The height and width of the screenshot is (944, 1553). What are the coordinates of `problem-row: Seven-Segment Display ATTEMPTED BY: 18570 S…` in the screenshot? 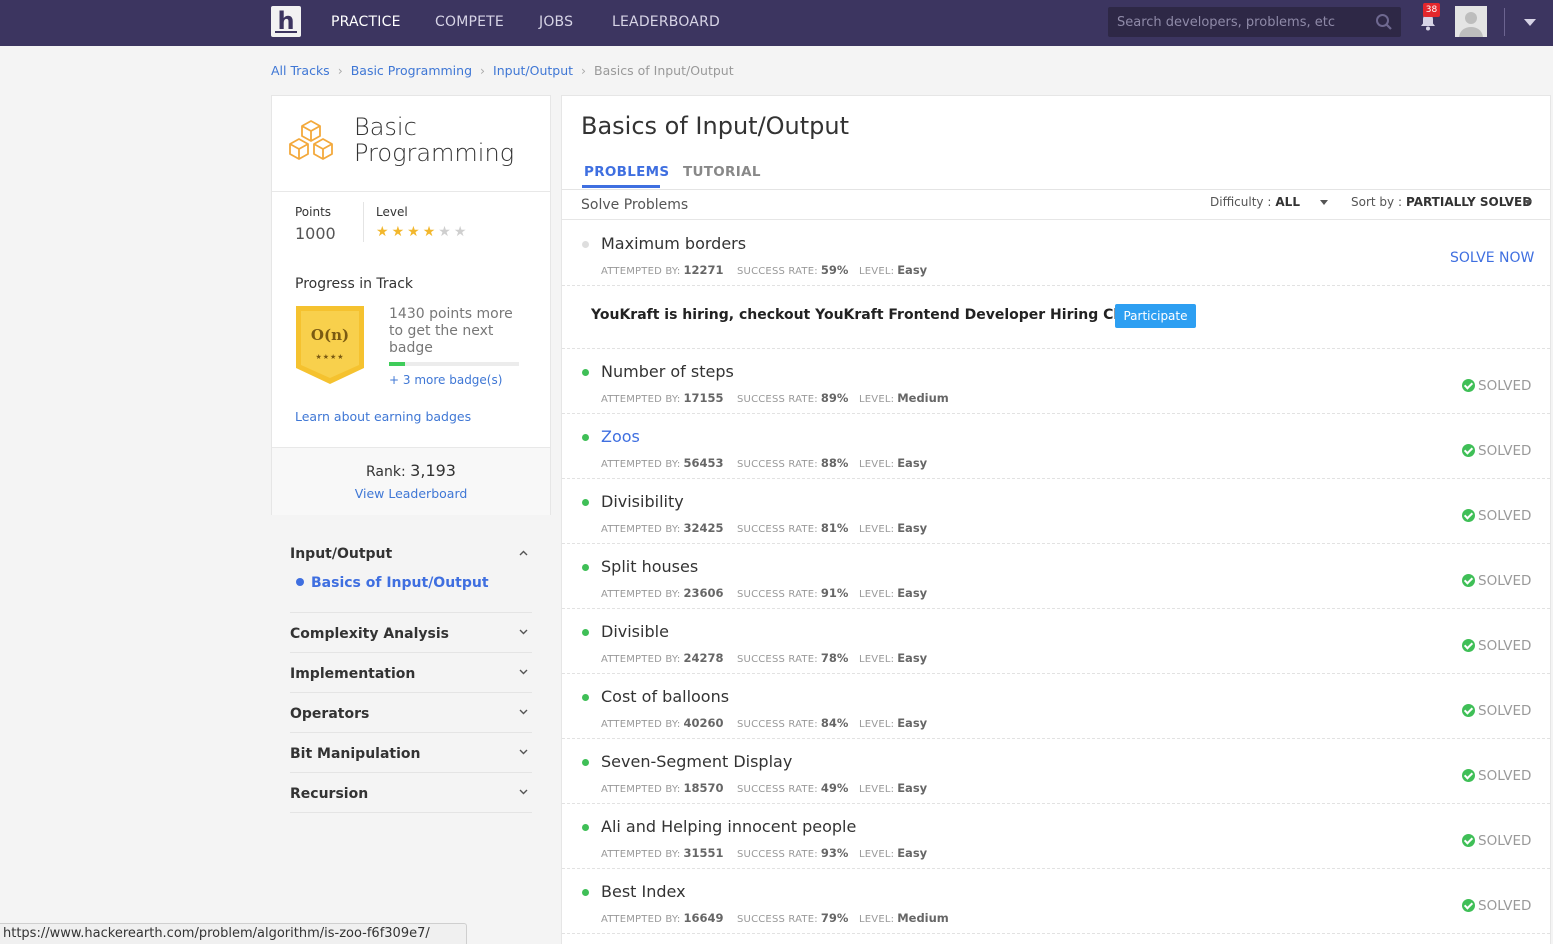 It's located at (1056, 776).